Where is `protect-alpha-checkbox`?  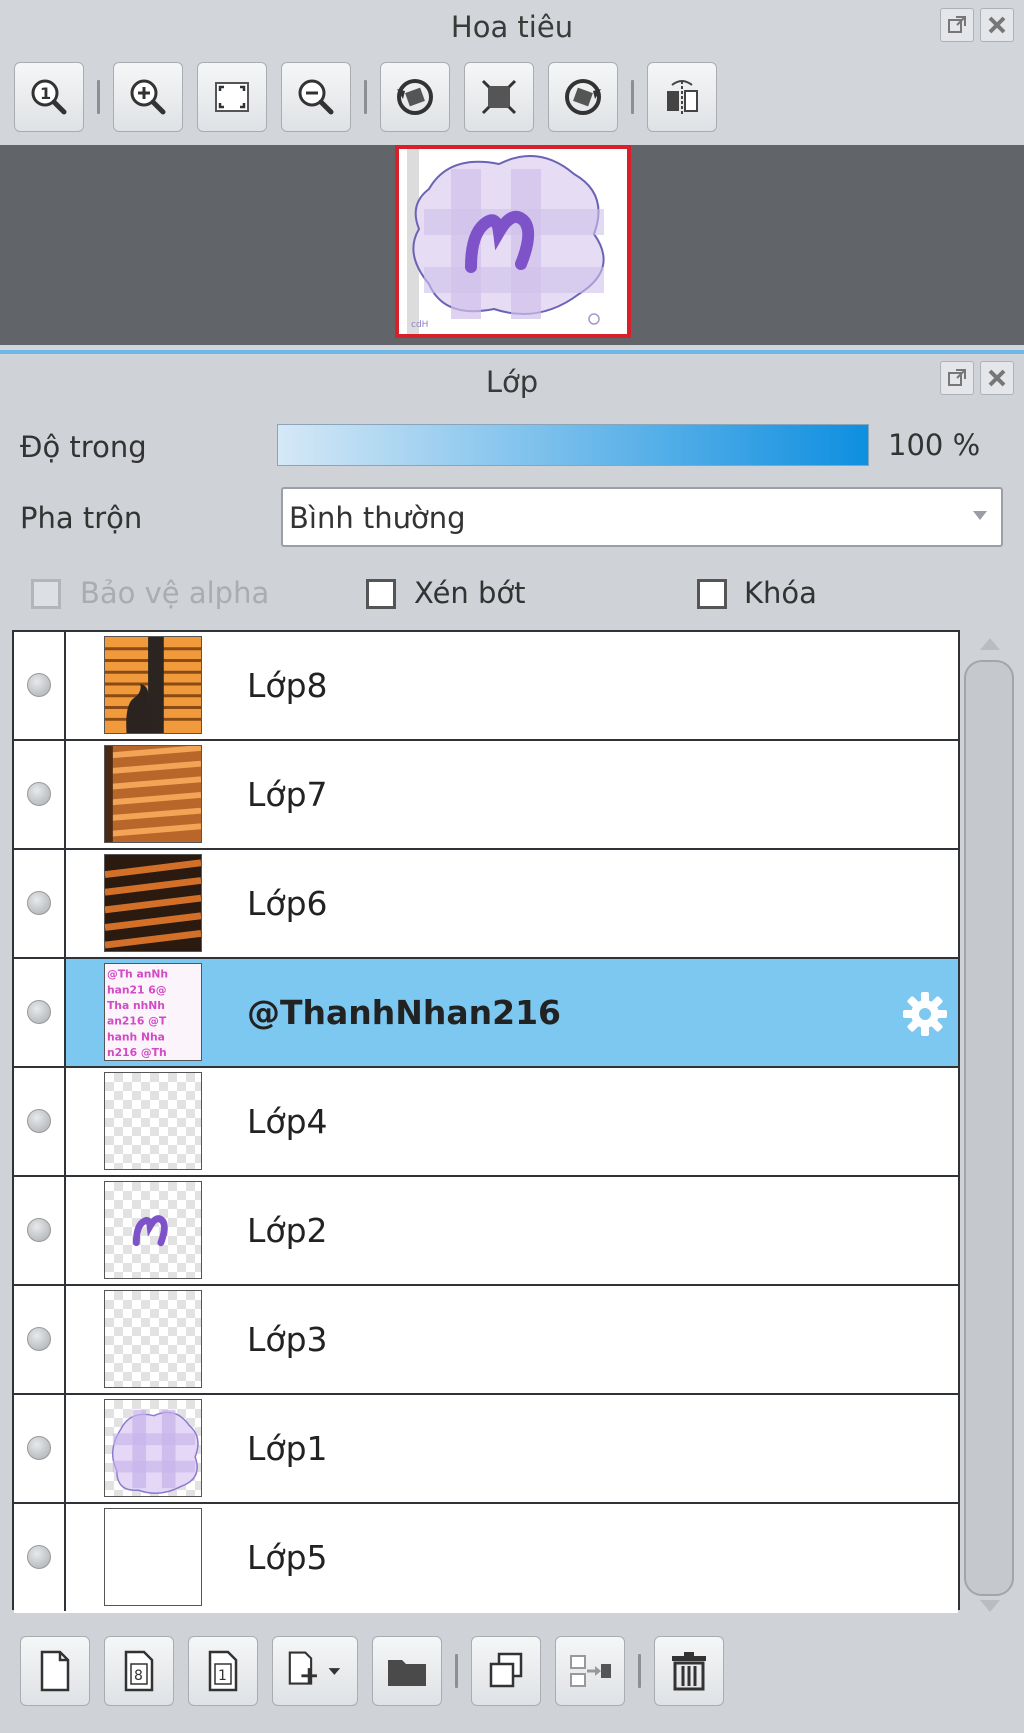
protect-alpha-checkbox is located at coordinates (46, 594).